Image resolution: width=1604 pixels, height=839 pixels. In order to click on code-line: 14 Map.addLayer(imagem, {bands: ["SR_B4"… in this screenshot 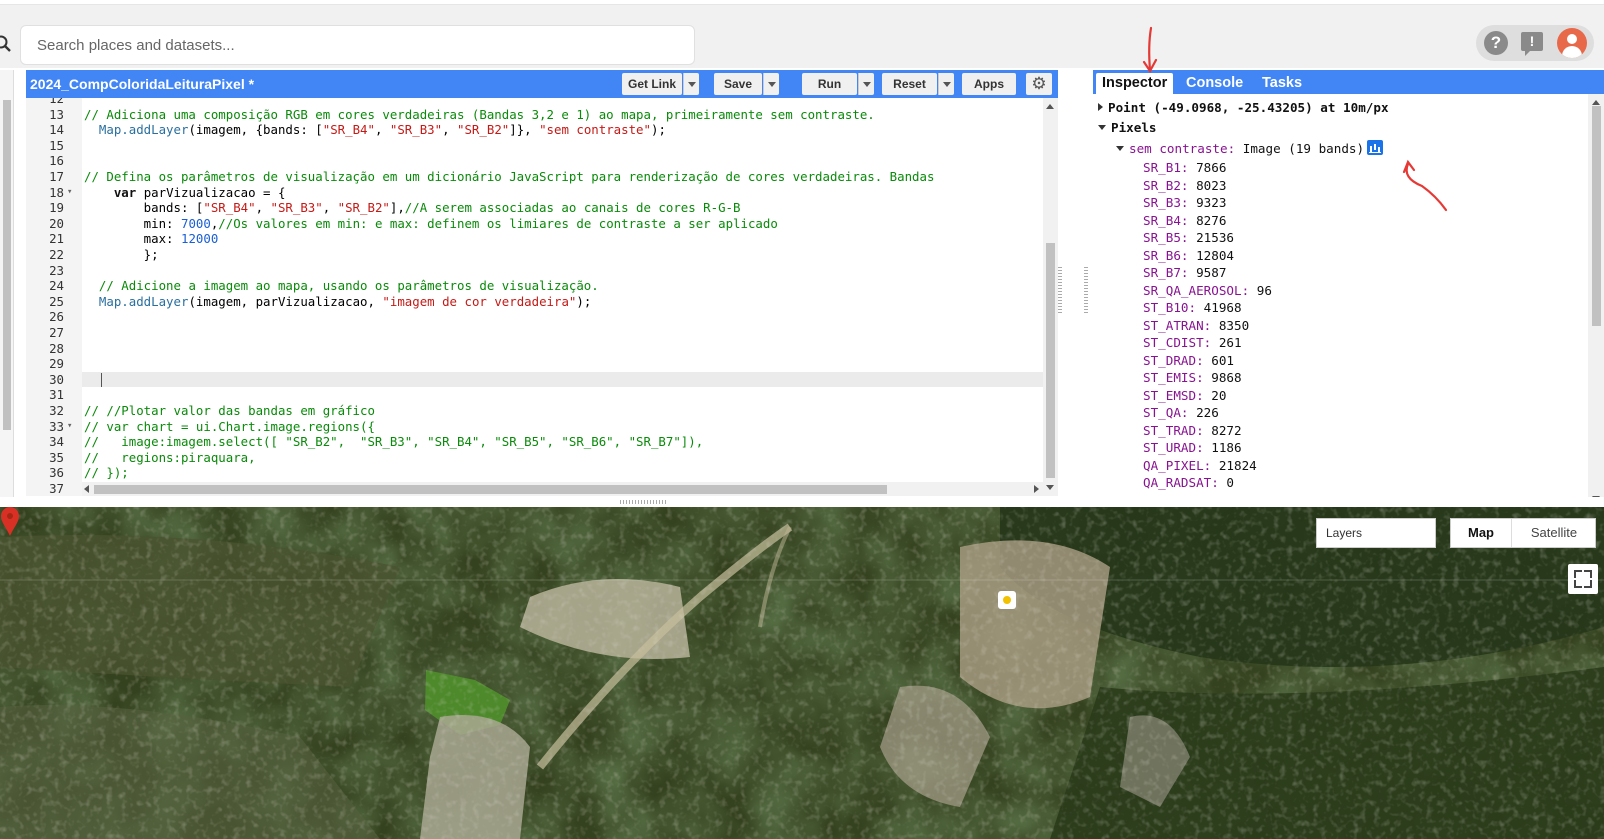, I will do `click(534, 130)`.